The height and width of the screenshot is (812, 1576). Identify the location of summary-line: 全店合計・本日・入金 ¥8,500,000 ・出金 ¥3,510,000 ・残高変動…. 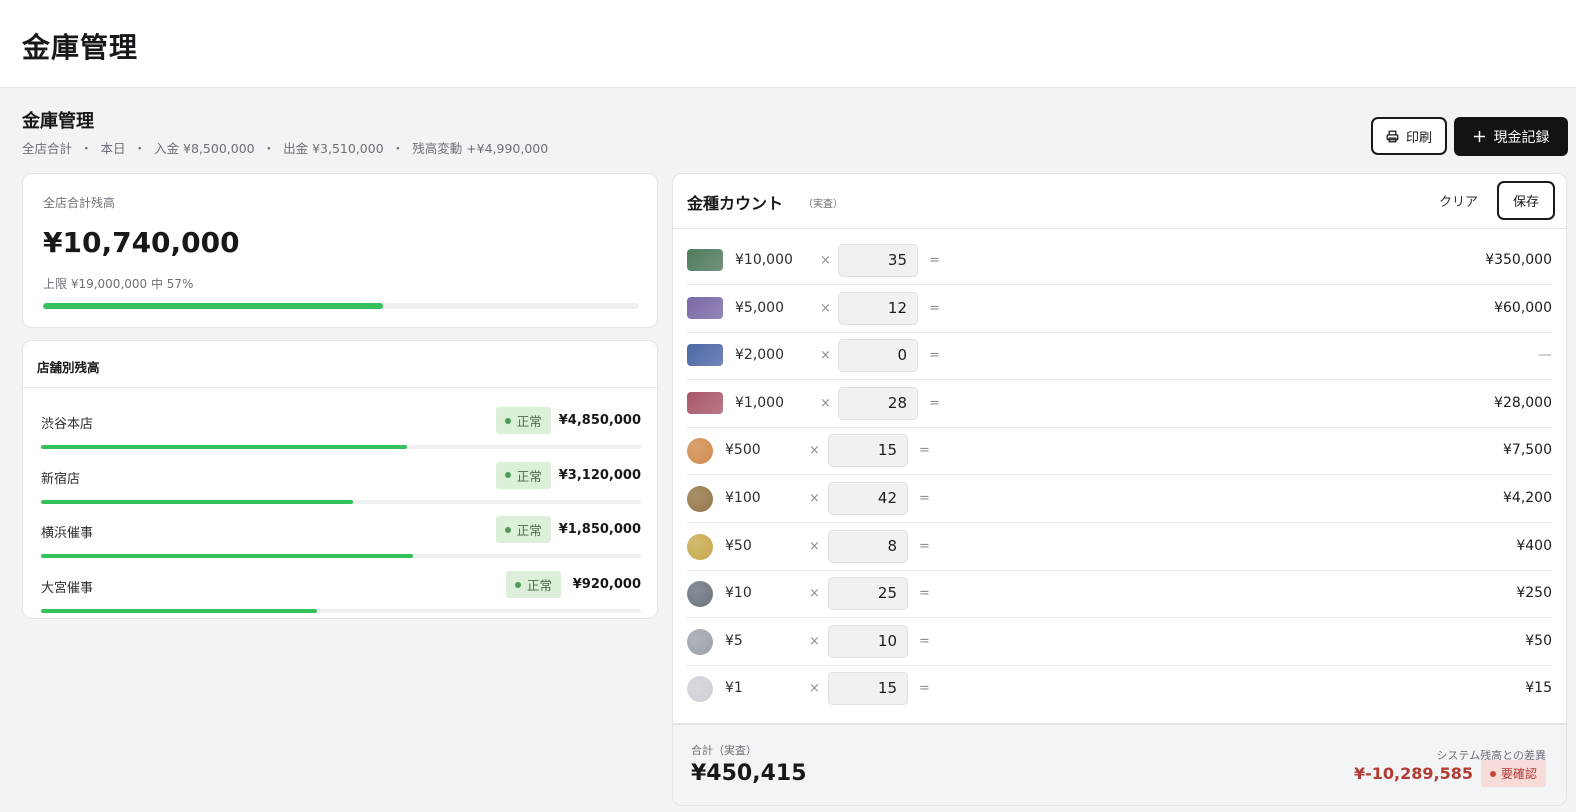
(285, 147).